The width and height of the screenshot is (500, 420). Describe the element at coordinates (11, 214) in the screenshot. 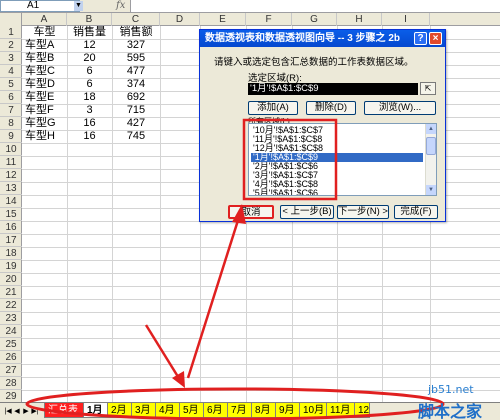

I see `row-header-15: 15` at that location.